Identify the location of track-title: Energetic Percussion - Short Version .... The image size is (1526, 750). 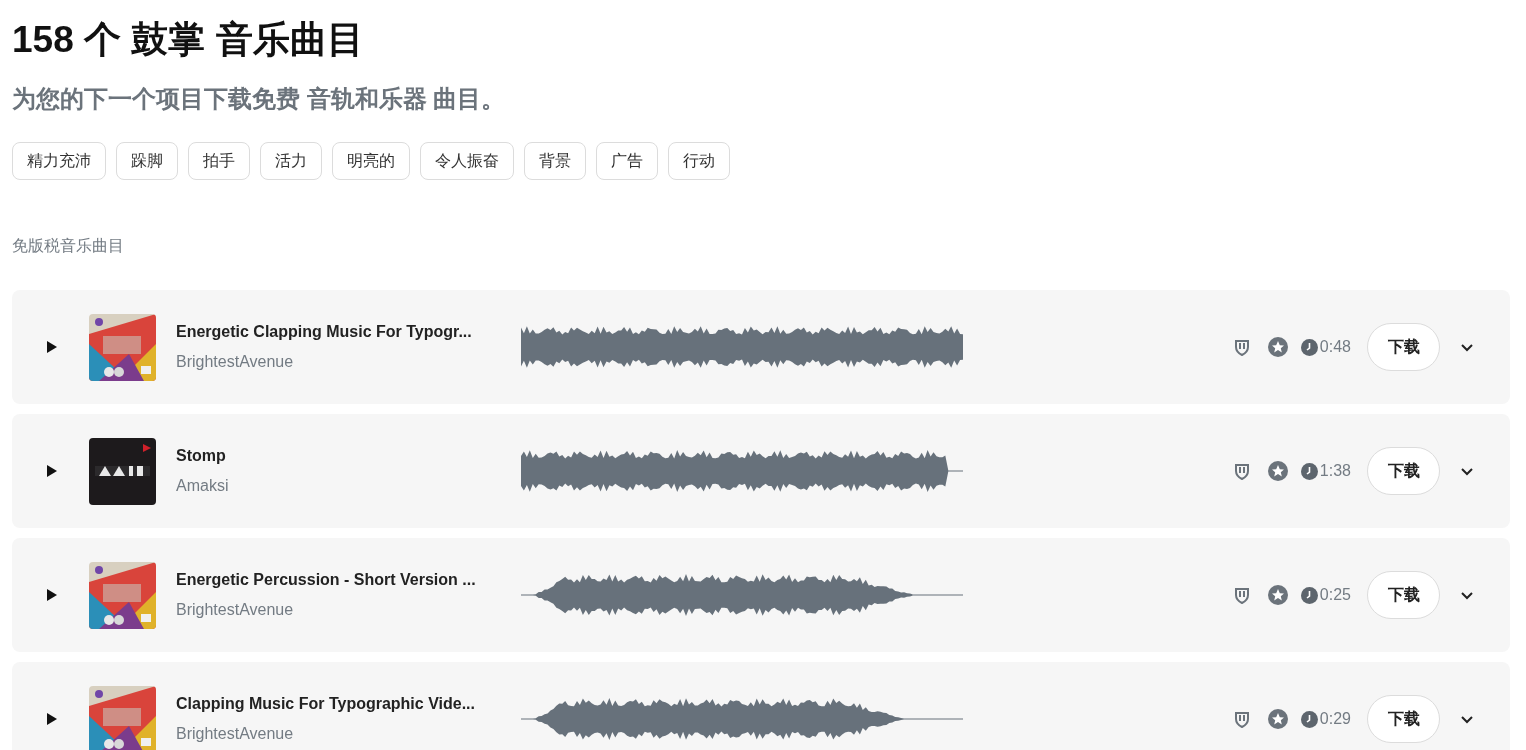
(348, 580).